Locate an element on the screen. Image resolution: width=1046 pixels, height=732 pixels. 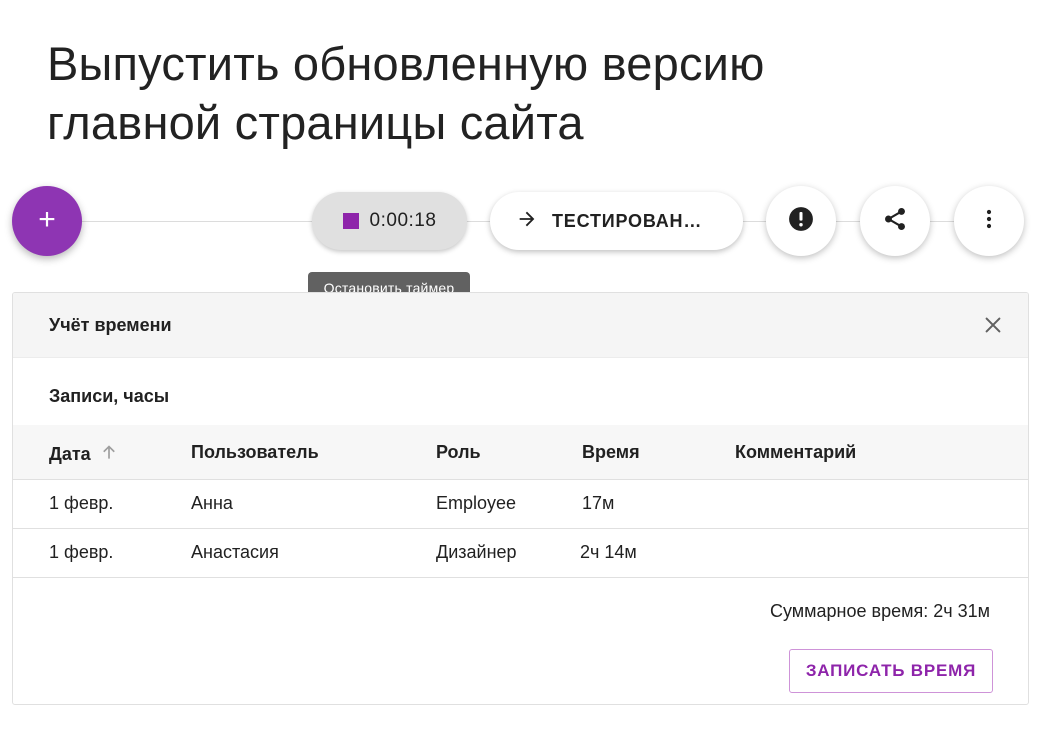
cell-role: Employee is located at coordinates (476, 503).